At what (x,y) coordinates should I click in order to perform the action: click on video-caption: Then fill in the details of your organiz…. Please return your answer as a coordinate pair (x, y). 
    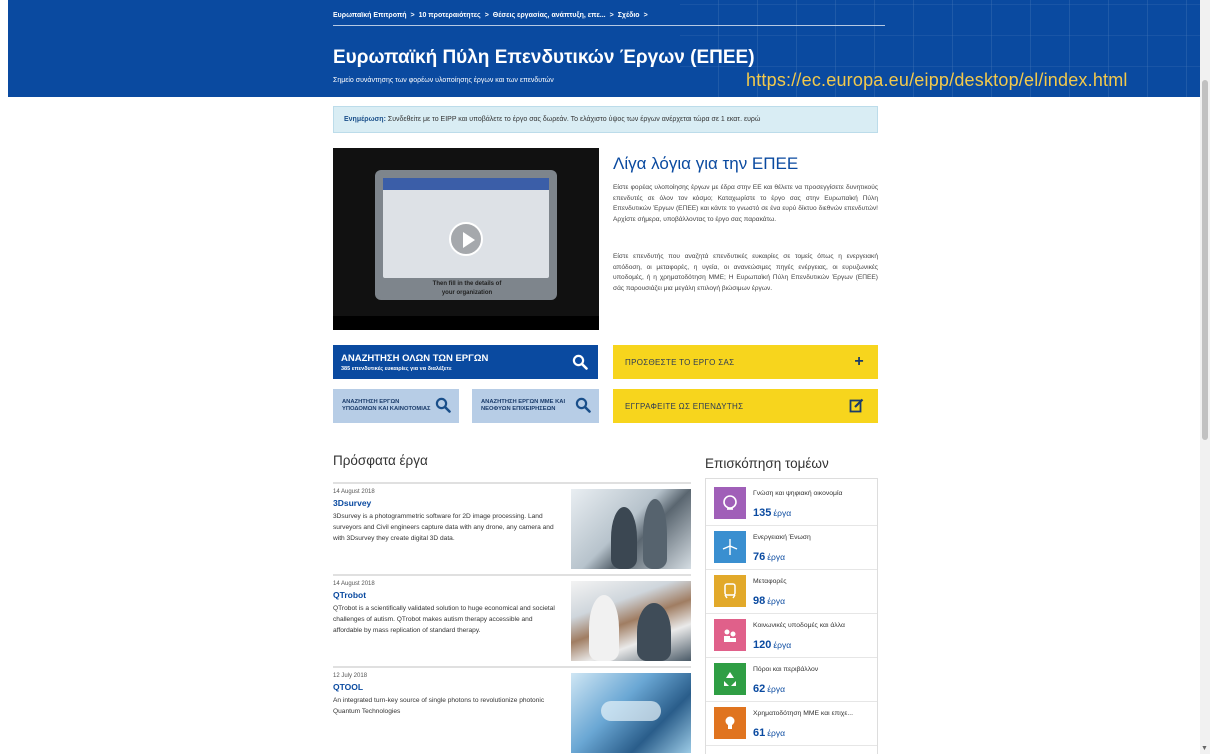
    Looking at the image, I should click on (467, 288).